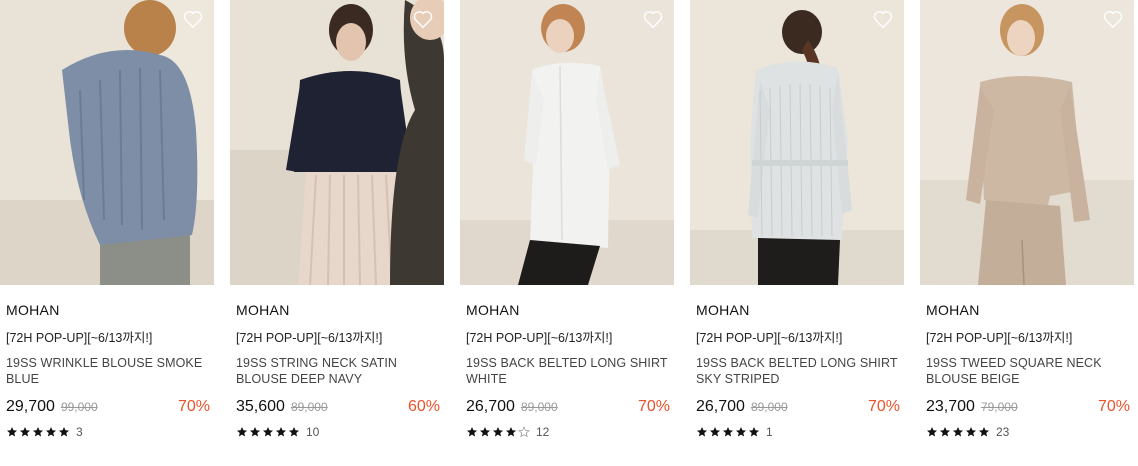 The image size is (1138, 466). I want to click on review-count: 3, so click(79, 432).